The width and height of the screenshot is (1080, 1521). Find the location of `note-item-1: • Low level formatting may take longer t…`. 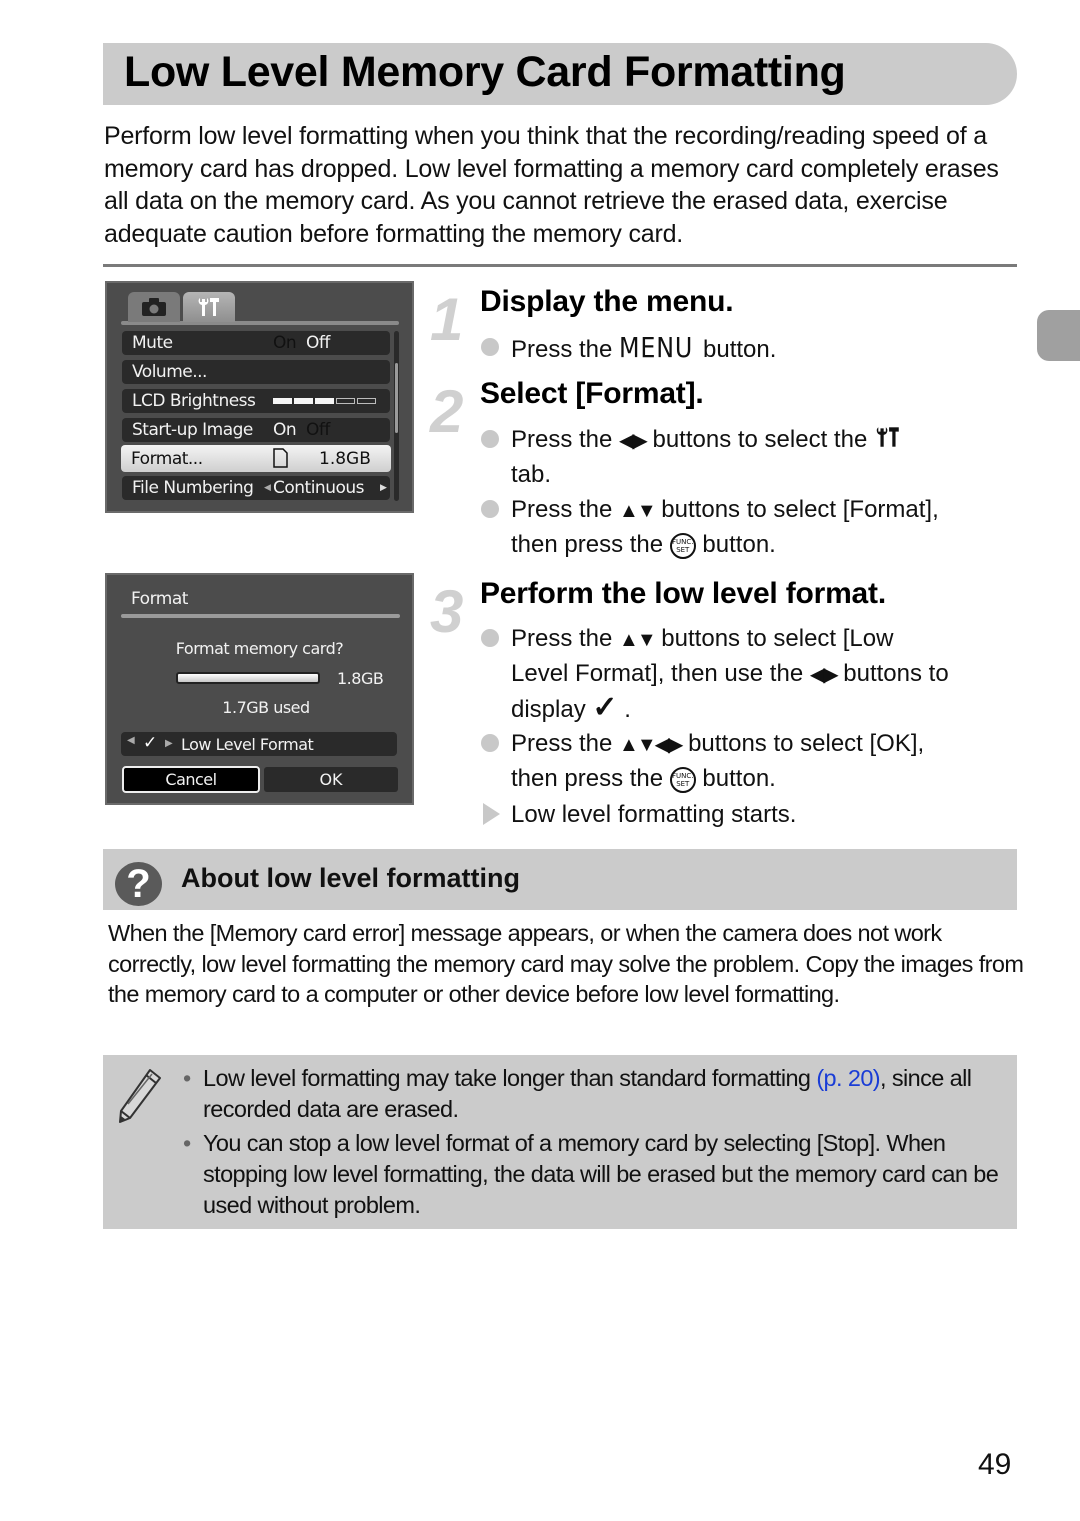

note-item-1: • Low level formatting may take longer t… is located at coordinates (593, 1094).